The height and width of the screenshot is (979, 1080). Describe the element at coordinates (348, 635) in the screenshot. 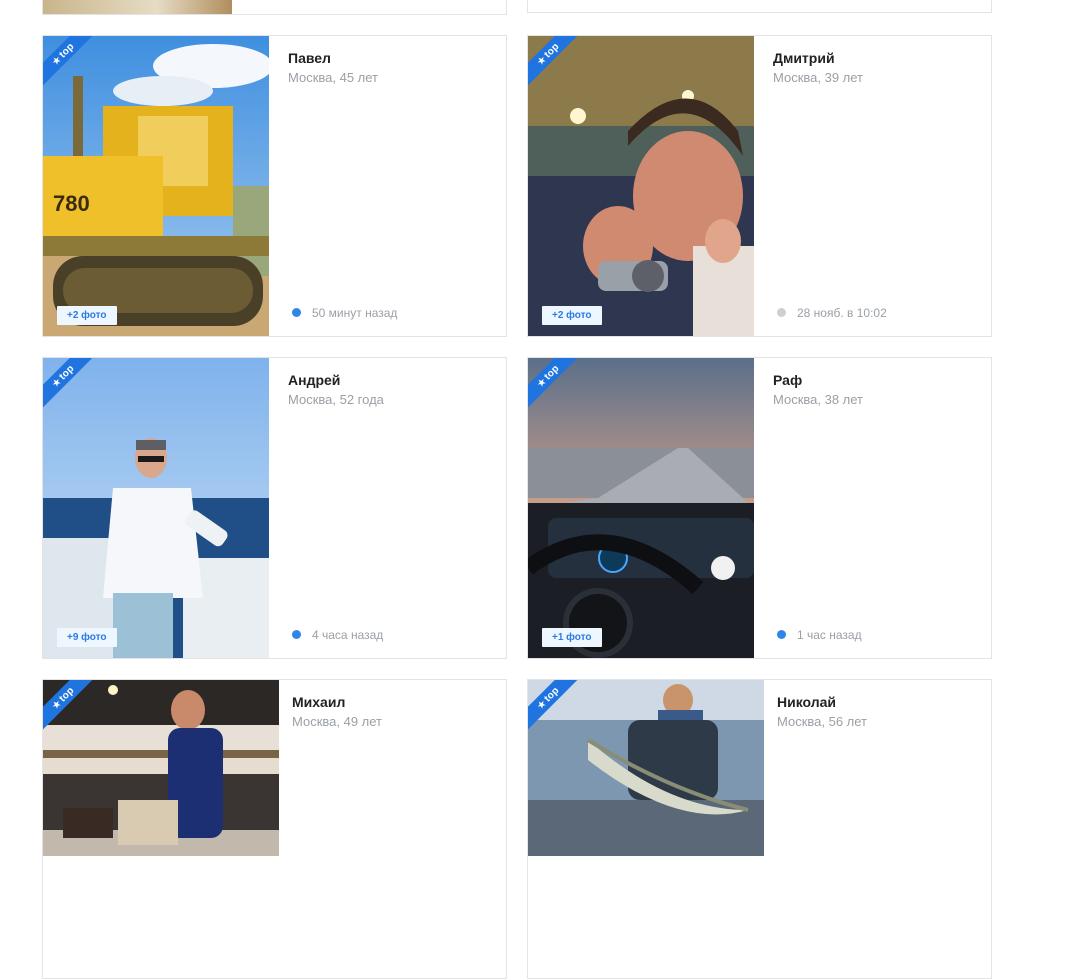

I see `last-seen-text: 4 часа назад` at that location.